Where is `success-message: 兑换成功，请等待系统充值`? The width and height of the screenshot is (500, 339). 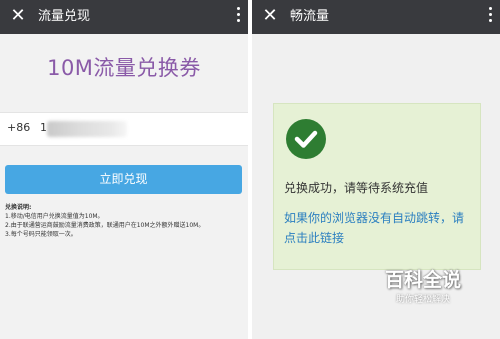
success-message: 兑换成功，请等待系统充值 is located at coordinates (356, 188).